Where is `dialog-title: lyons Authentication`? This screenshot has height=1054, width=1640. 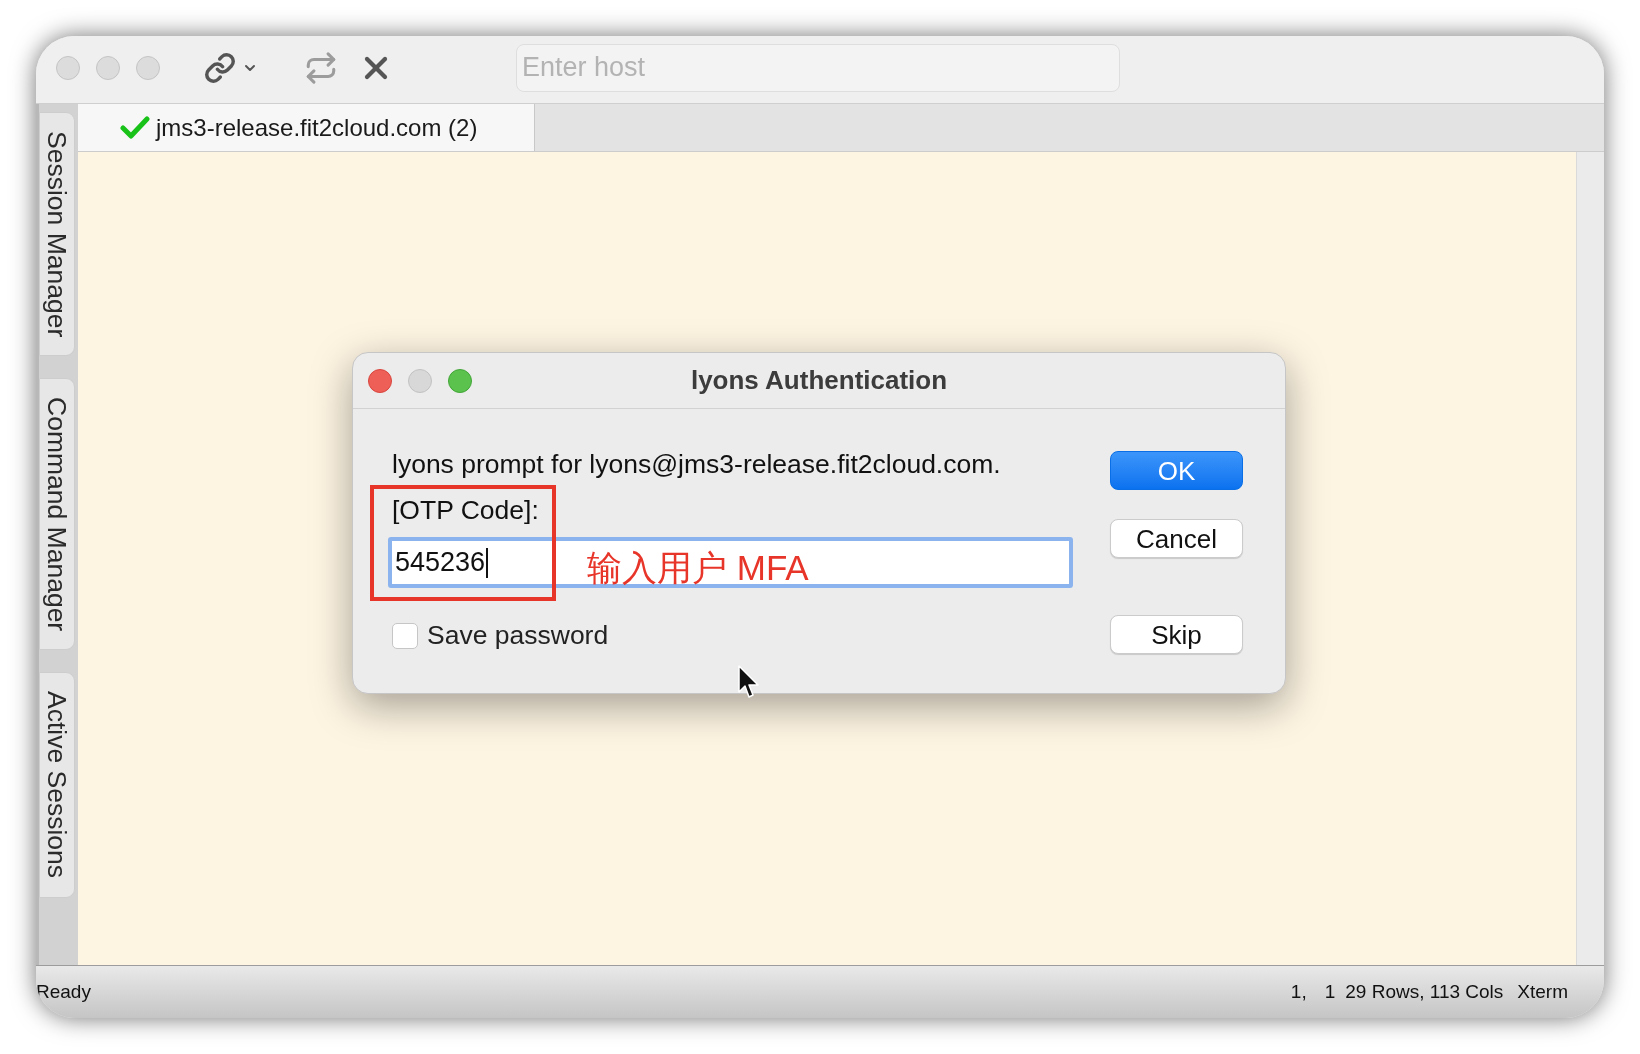 dialog-title: lyons Authentication is located at coordinates (819, 380).